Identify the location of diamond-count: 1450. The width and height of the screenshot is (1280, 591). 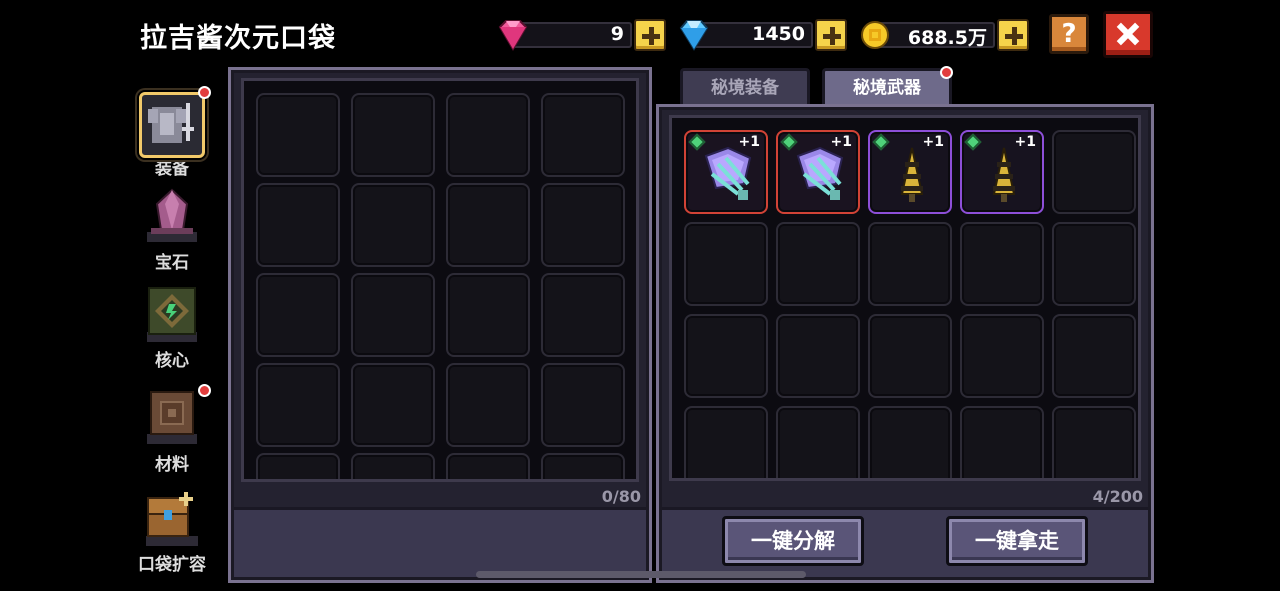
(778, 34).